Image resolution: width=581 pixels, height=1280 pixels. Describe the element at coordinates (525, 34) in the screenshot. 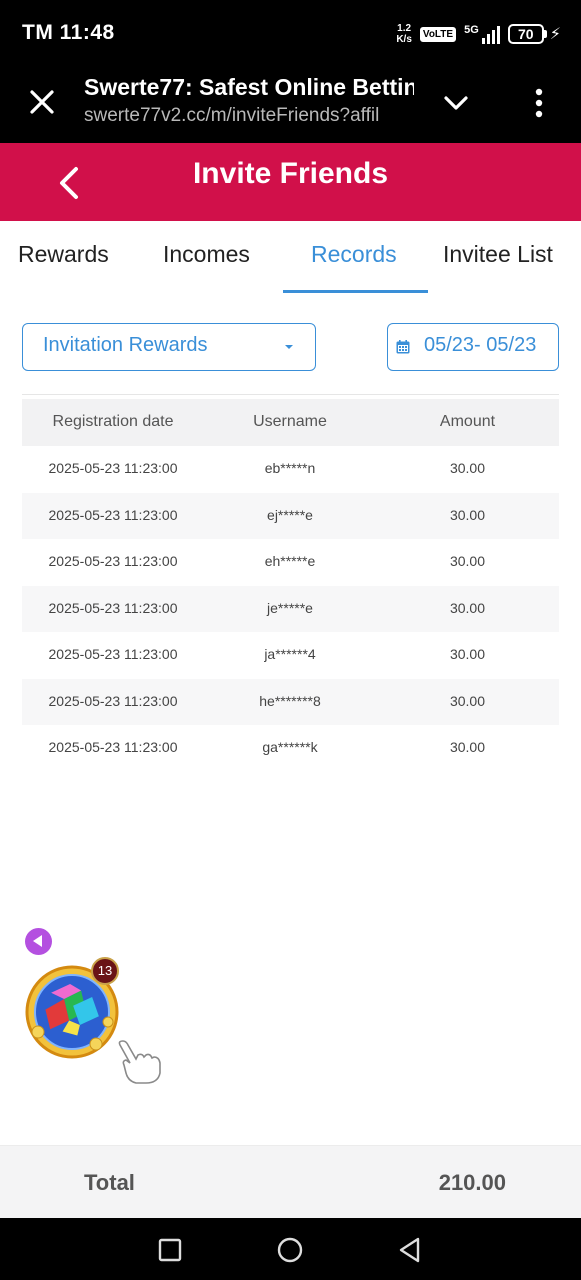

I see `battery-level: 70` at that location.